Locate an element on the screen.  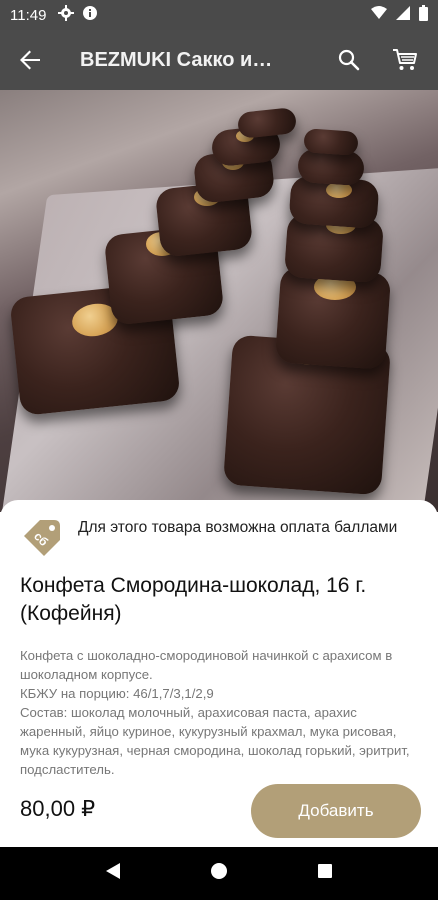
cart-button is located at coordinates (405, 60).